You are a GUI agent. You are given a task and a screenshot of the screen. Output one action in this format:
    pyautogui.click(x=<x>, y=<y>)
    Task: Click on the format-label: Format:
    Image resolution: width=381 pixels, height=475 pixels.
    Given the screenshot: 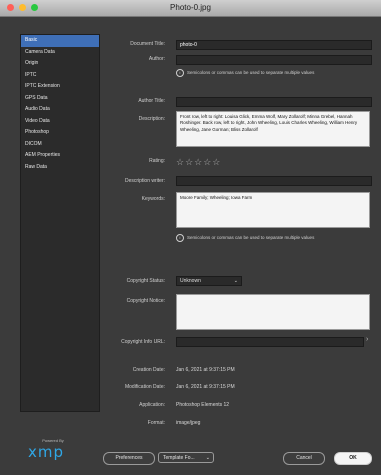 What is the action you would take?
    pyautogui.click(x=156, y=423)
    